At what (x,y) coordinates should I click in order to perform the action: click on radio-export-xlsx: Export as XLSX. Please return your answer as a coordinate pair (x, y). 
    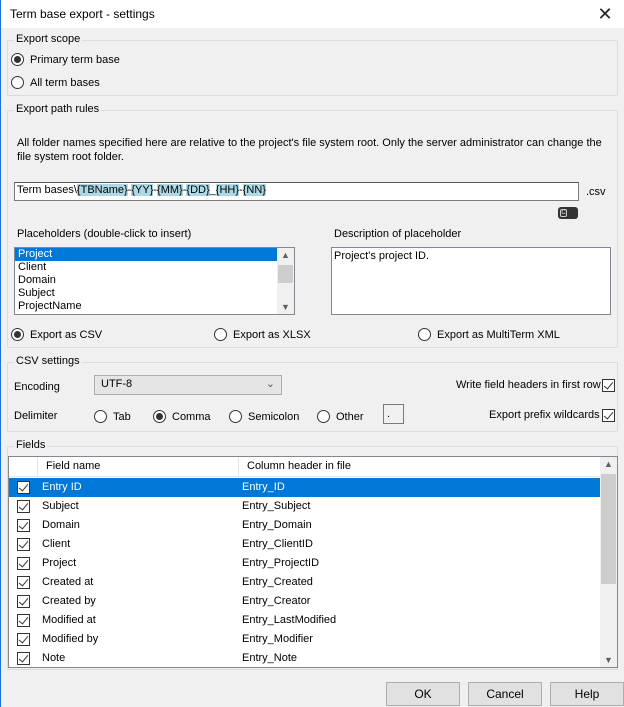
    Looking at the image, I should click on (262, 334).